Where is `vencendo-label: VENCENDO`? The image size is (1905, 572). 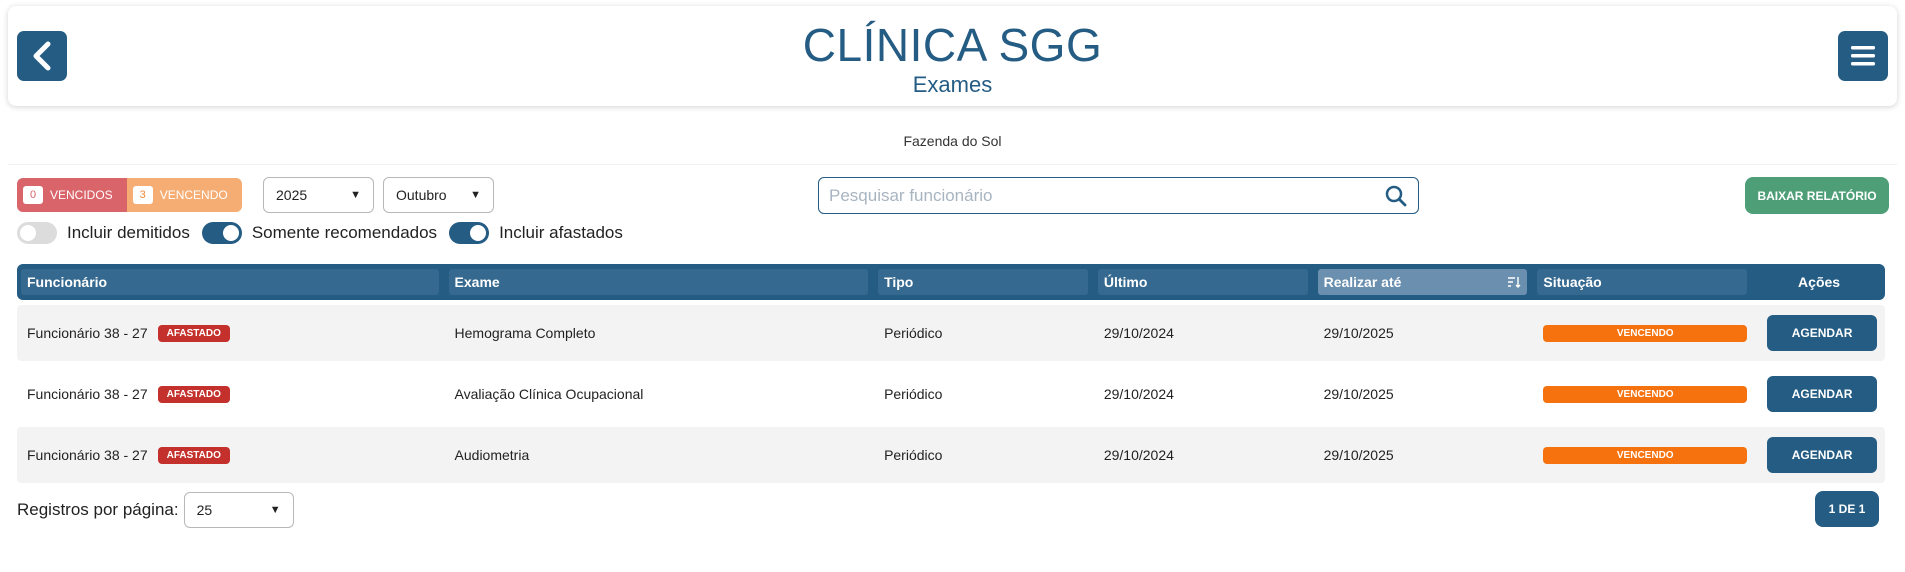
vencendo-label: VENCENDO is located at coordinates (193, 195).